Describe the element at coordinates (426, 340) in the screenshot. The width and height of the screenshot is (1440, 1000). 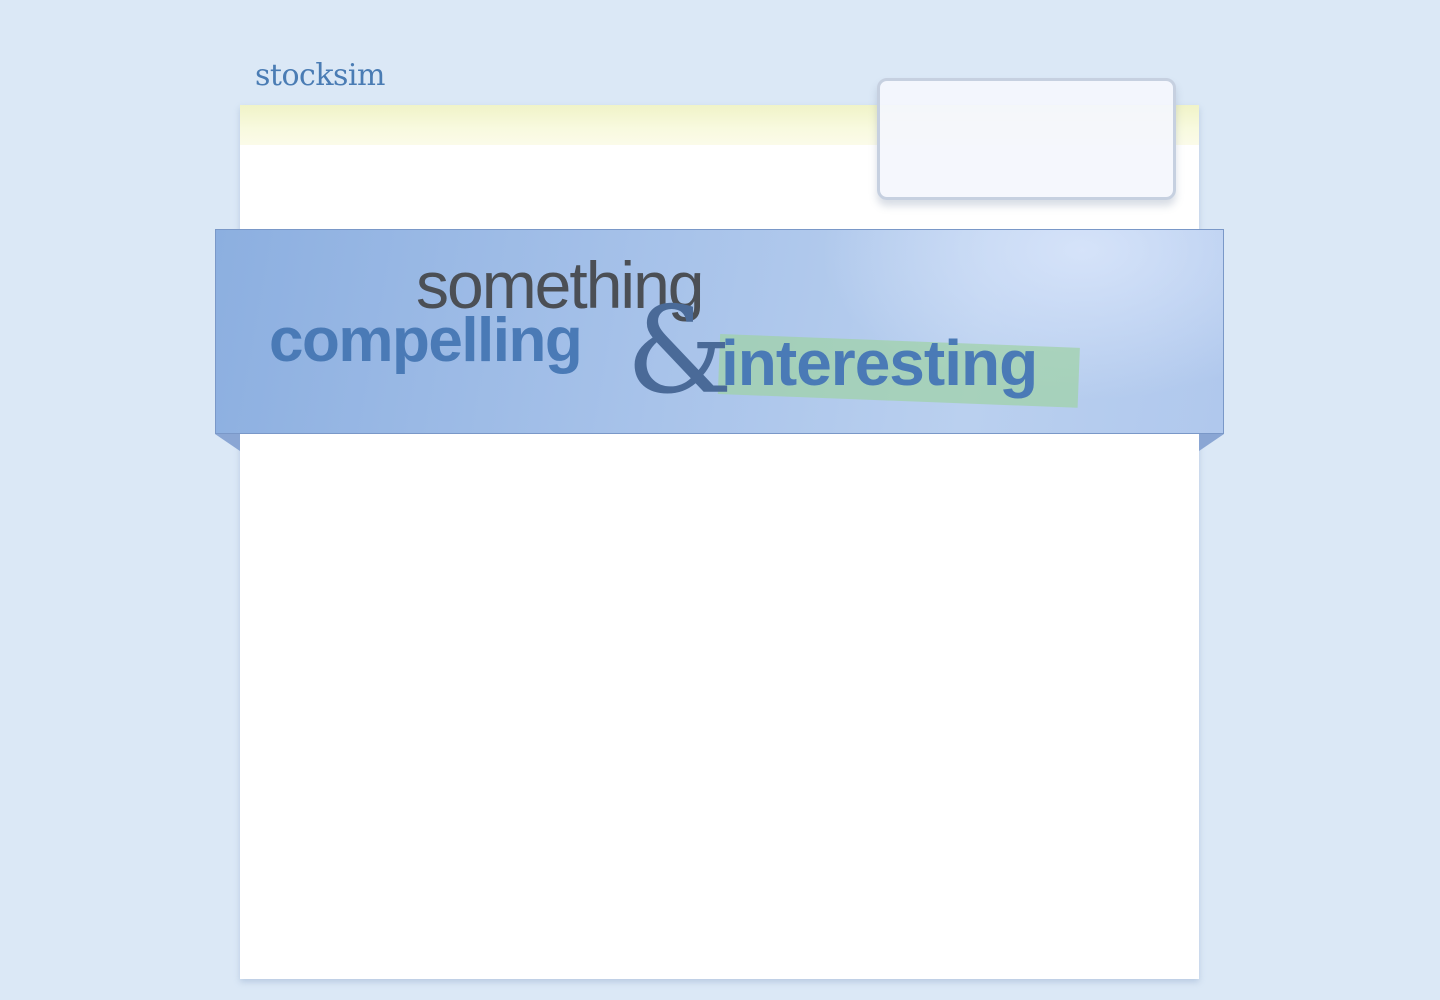
I see `banner-line-compelling: compelling` at that location.